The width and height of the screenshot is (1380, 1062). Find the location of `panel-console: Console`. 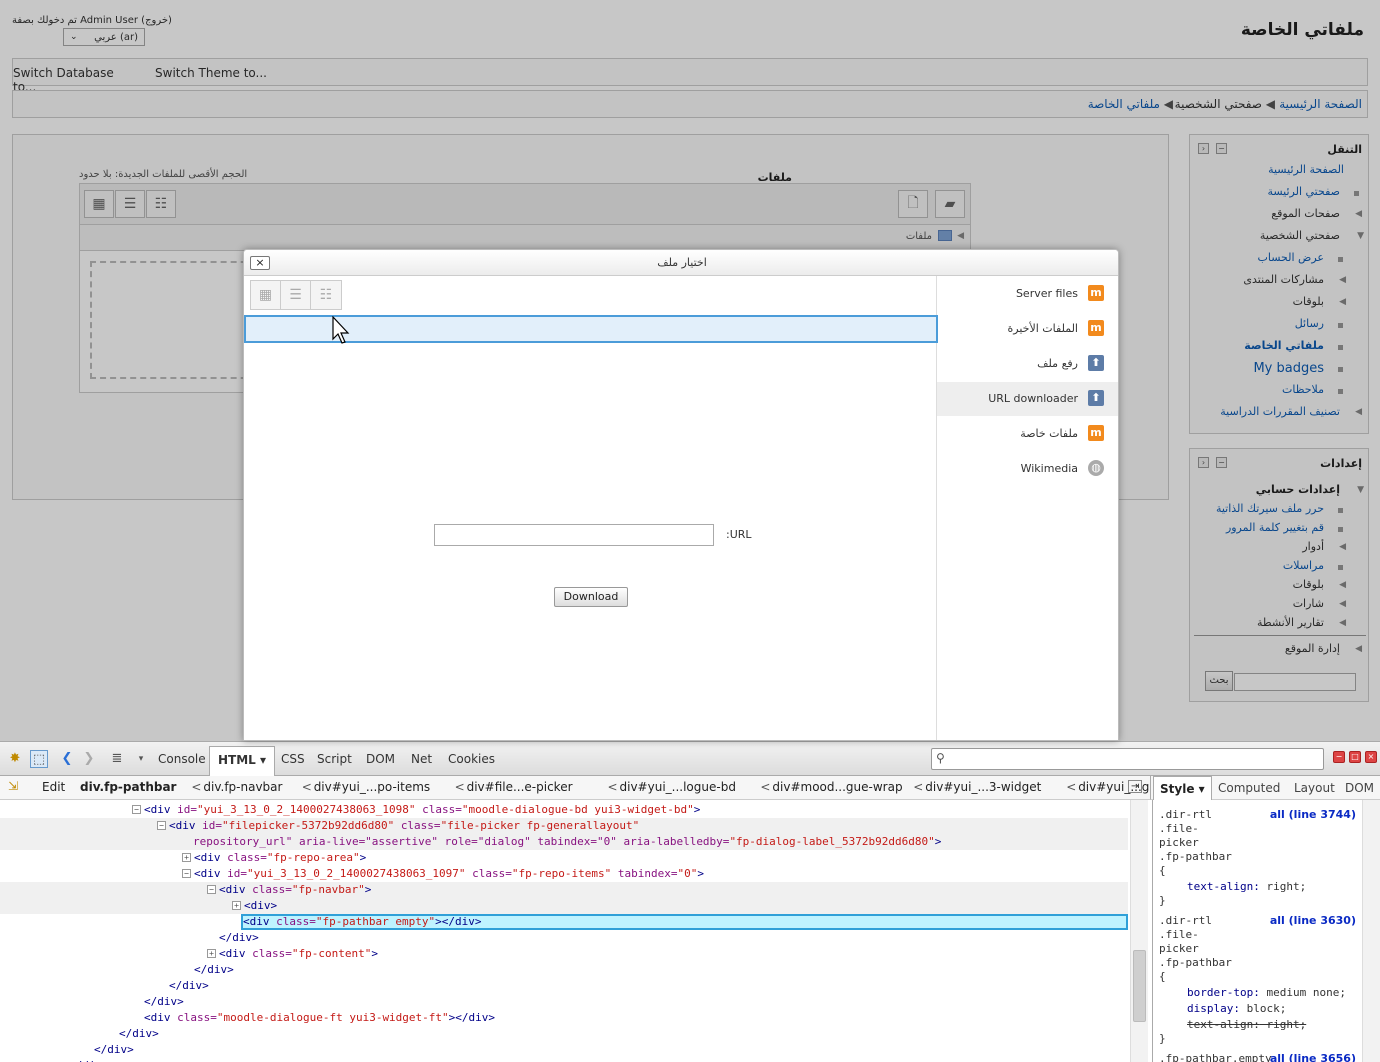

panel-console: Console is located at coordinates (182, 759).